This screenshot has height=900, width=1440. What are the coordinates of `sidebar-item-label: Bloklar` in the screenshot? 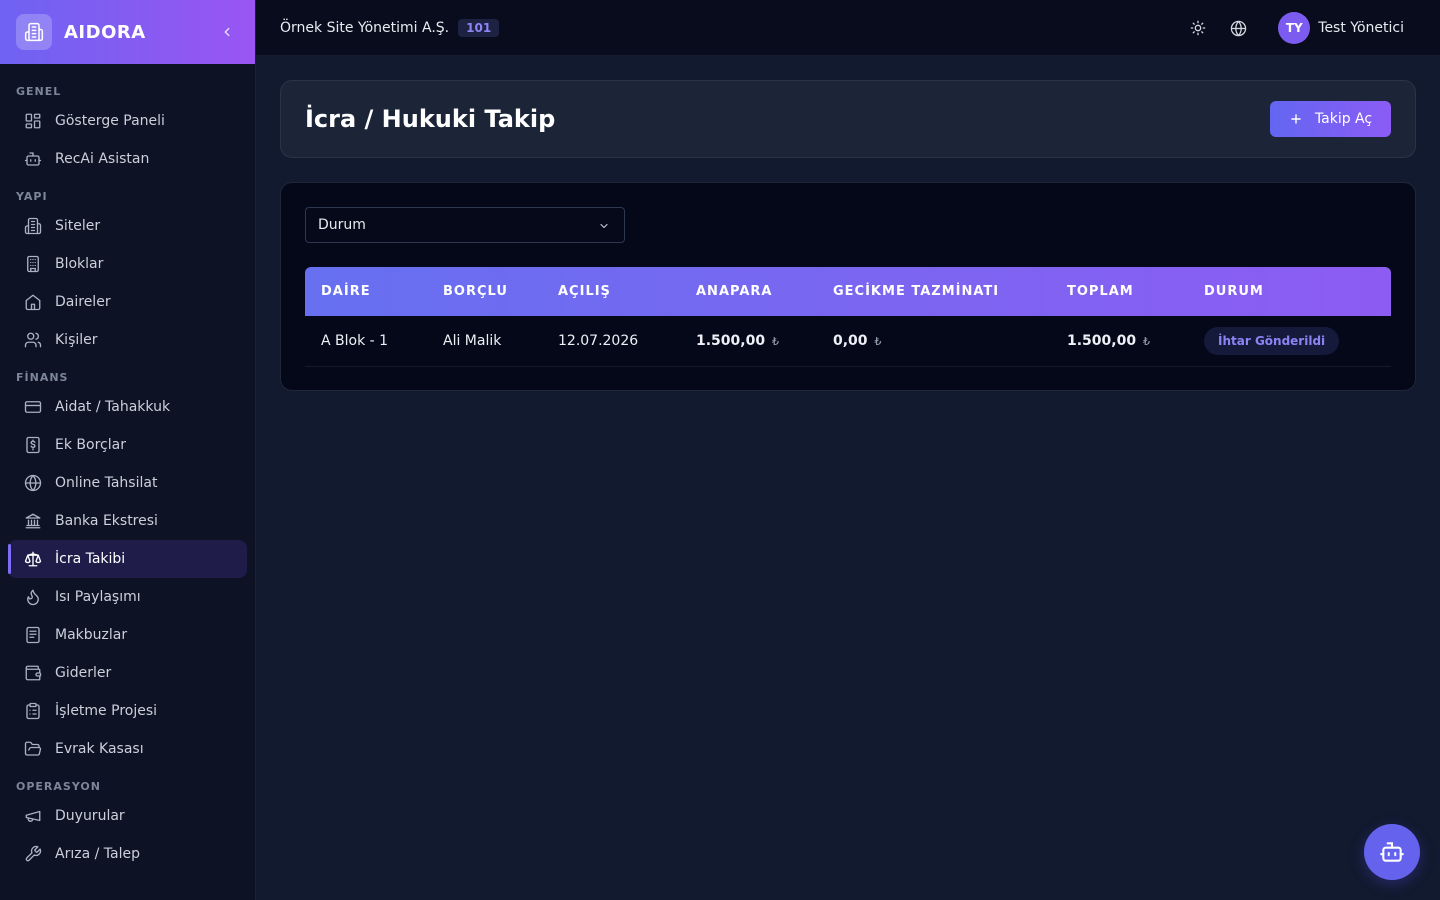 It's located at (79, 264).